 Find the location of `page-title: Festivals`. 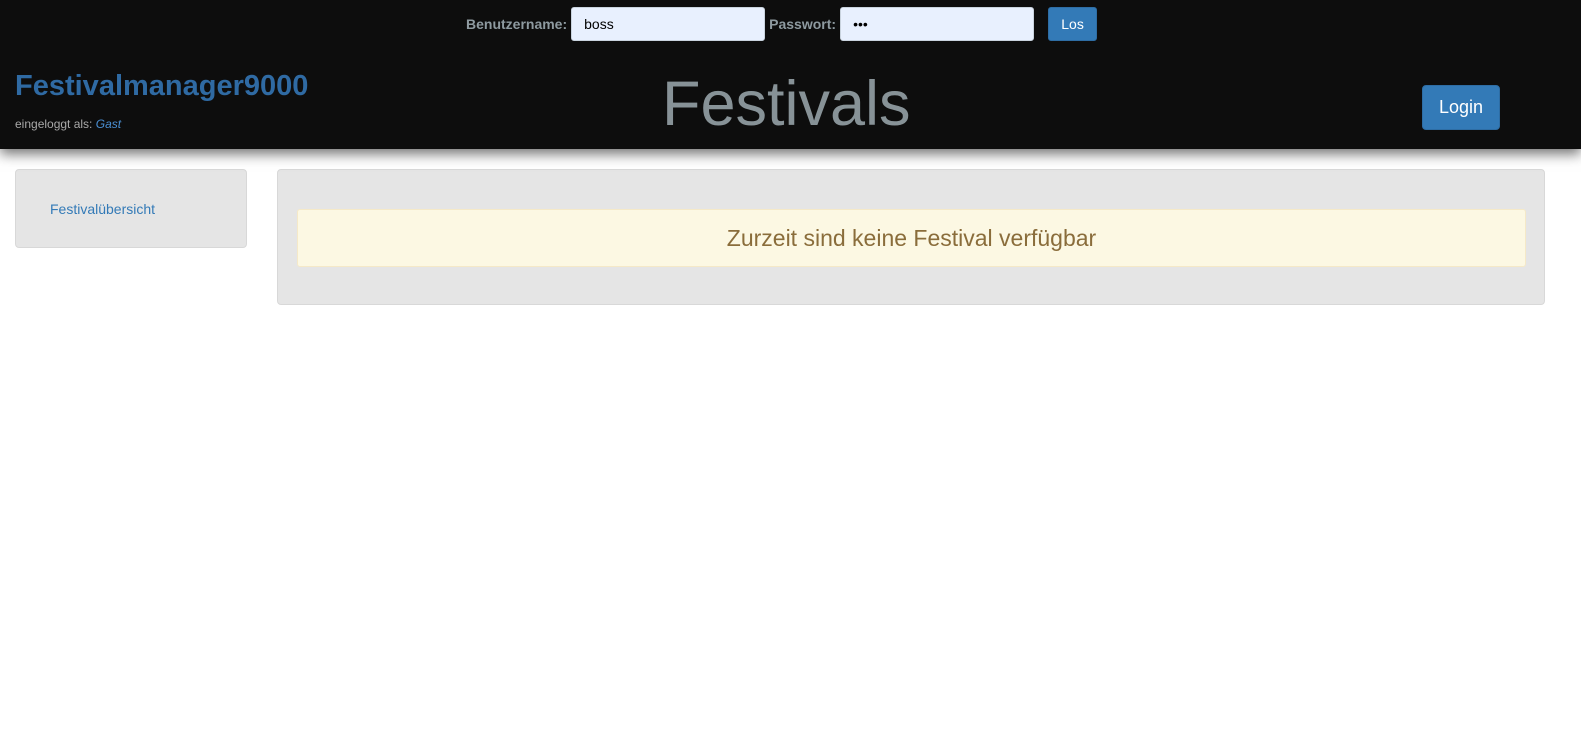

page-title: Festivals is located at coordinates (786, 104).